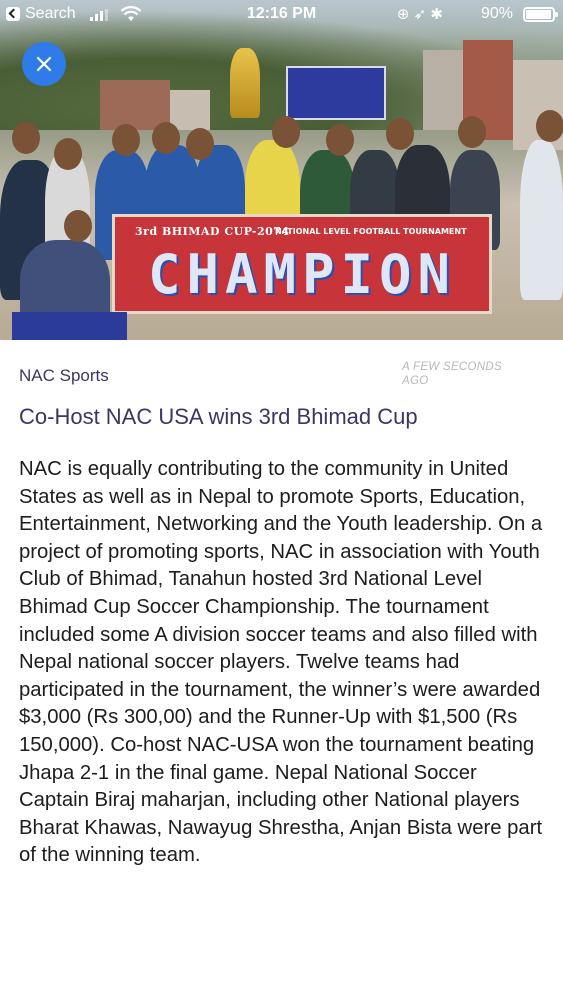 Image resolution: width=563 pixels, height=1000 pixels. I want to click on status-time: 12:16 PM, so click(281, 13).